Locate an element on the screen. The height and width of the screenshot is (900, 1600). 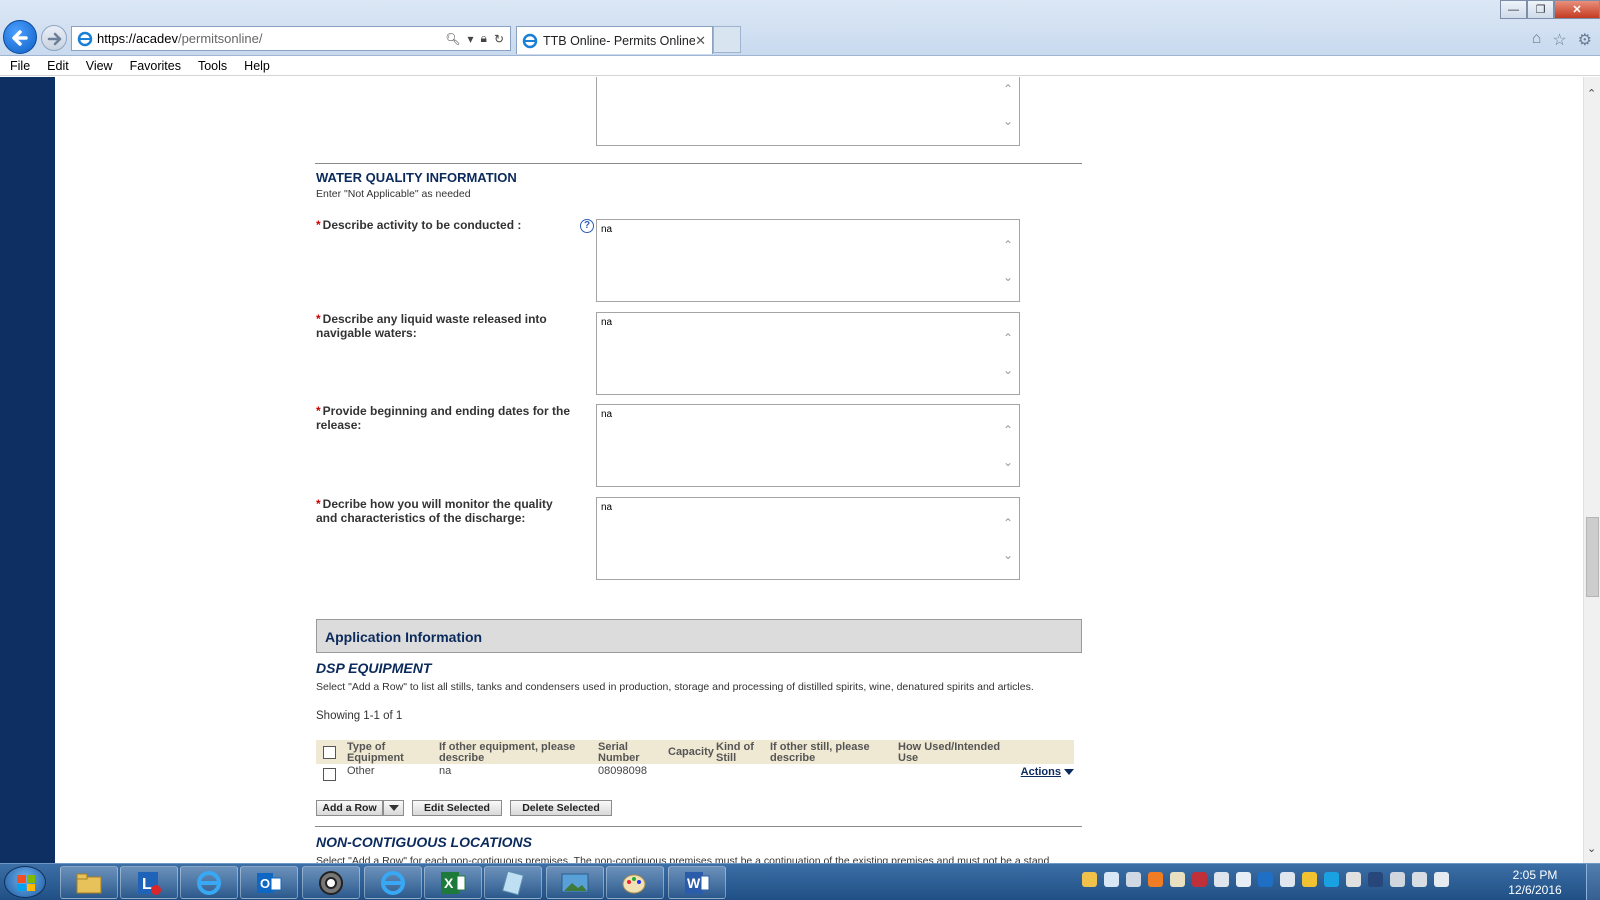
taskbar-lync-icon: L is located at coordinates (149, 882).